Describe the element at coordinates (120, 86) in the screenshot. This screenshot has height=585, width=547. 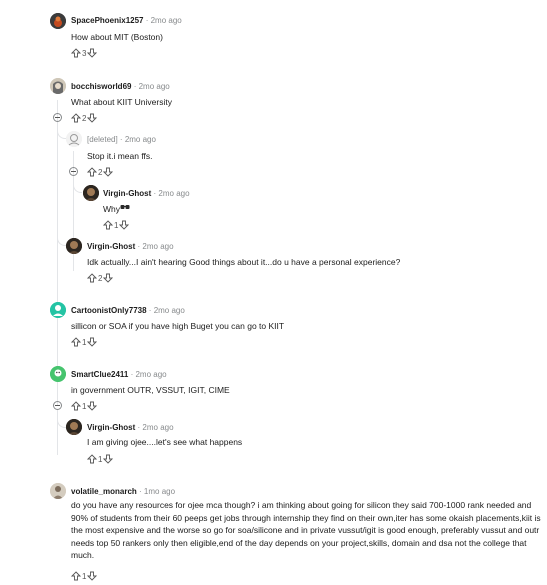
I see `comment-author: bocchisworld69 · 2mo ago` at that location.